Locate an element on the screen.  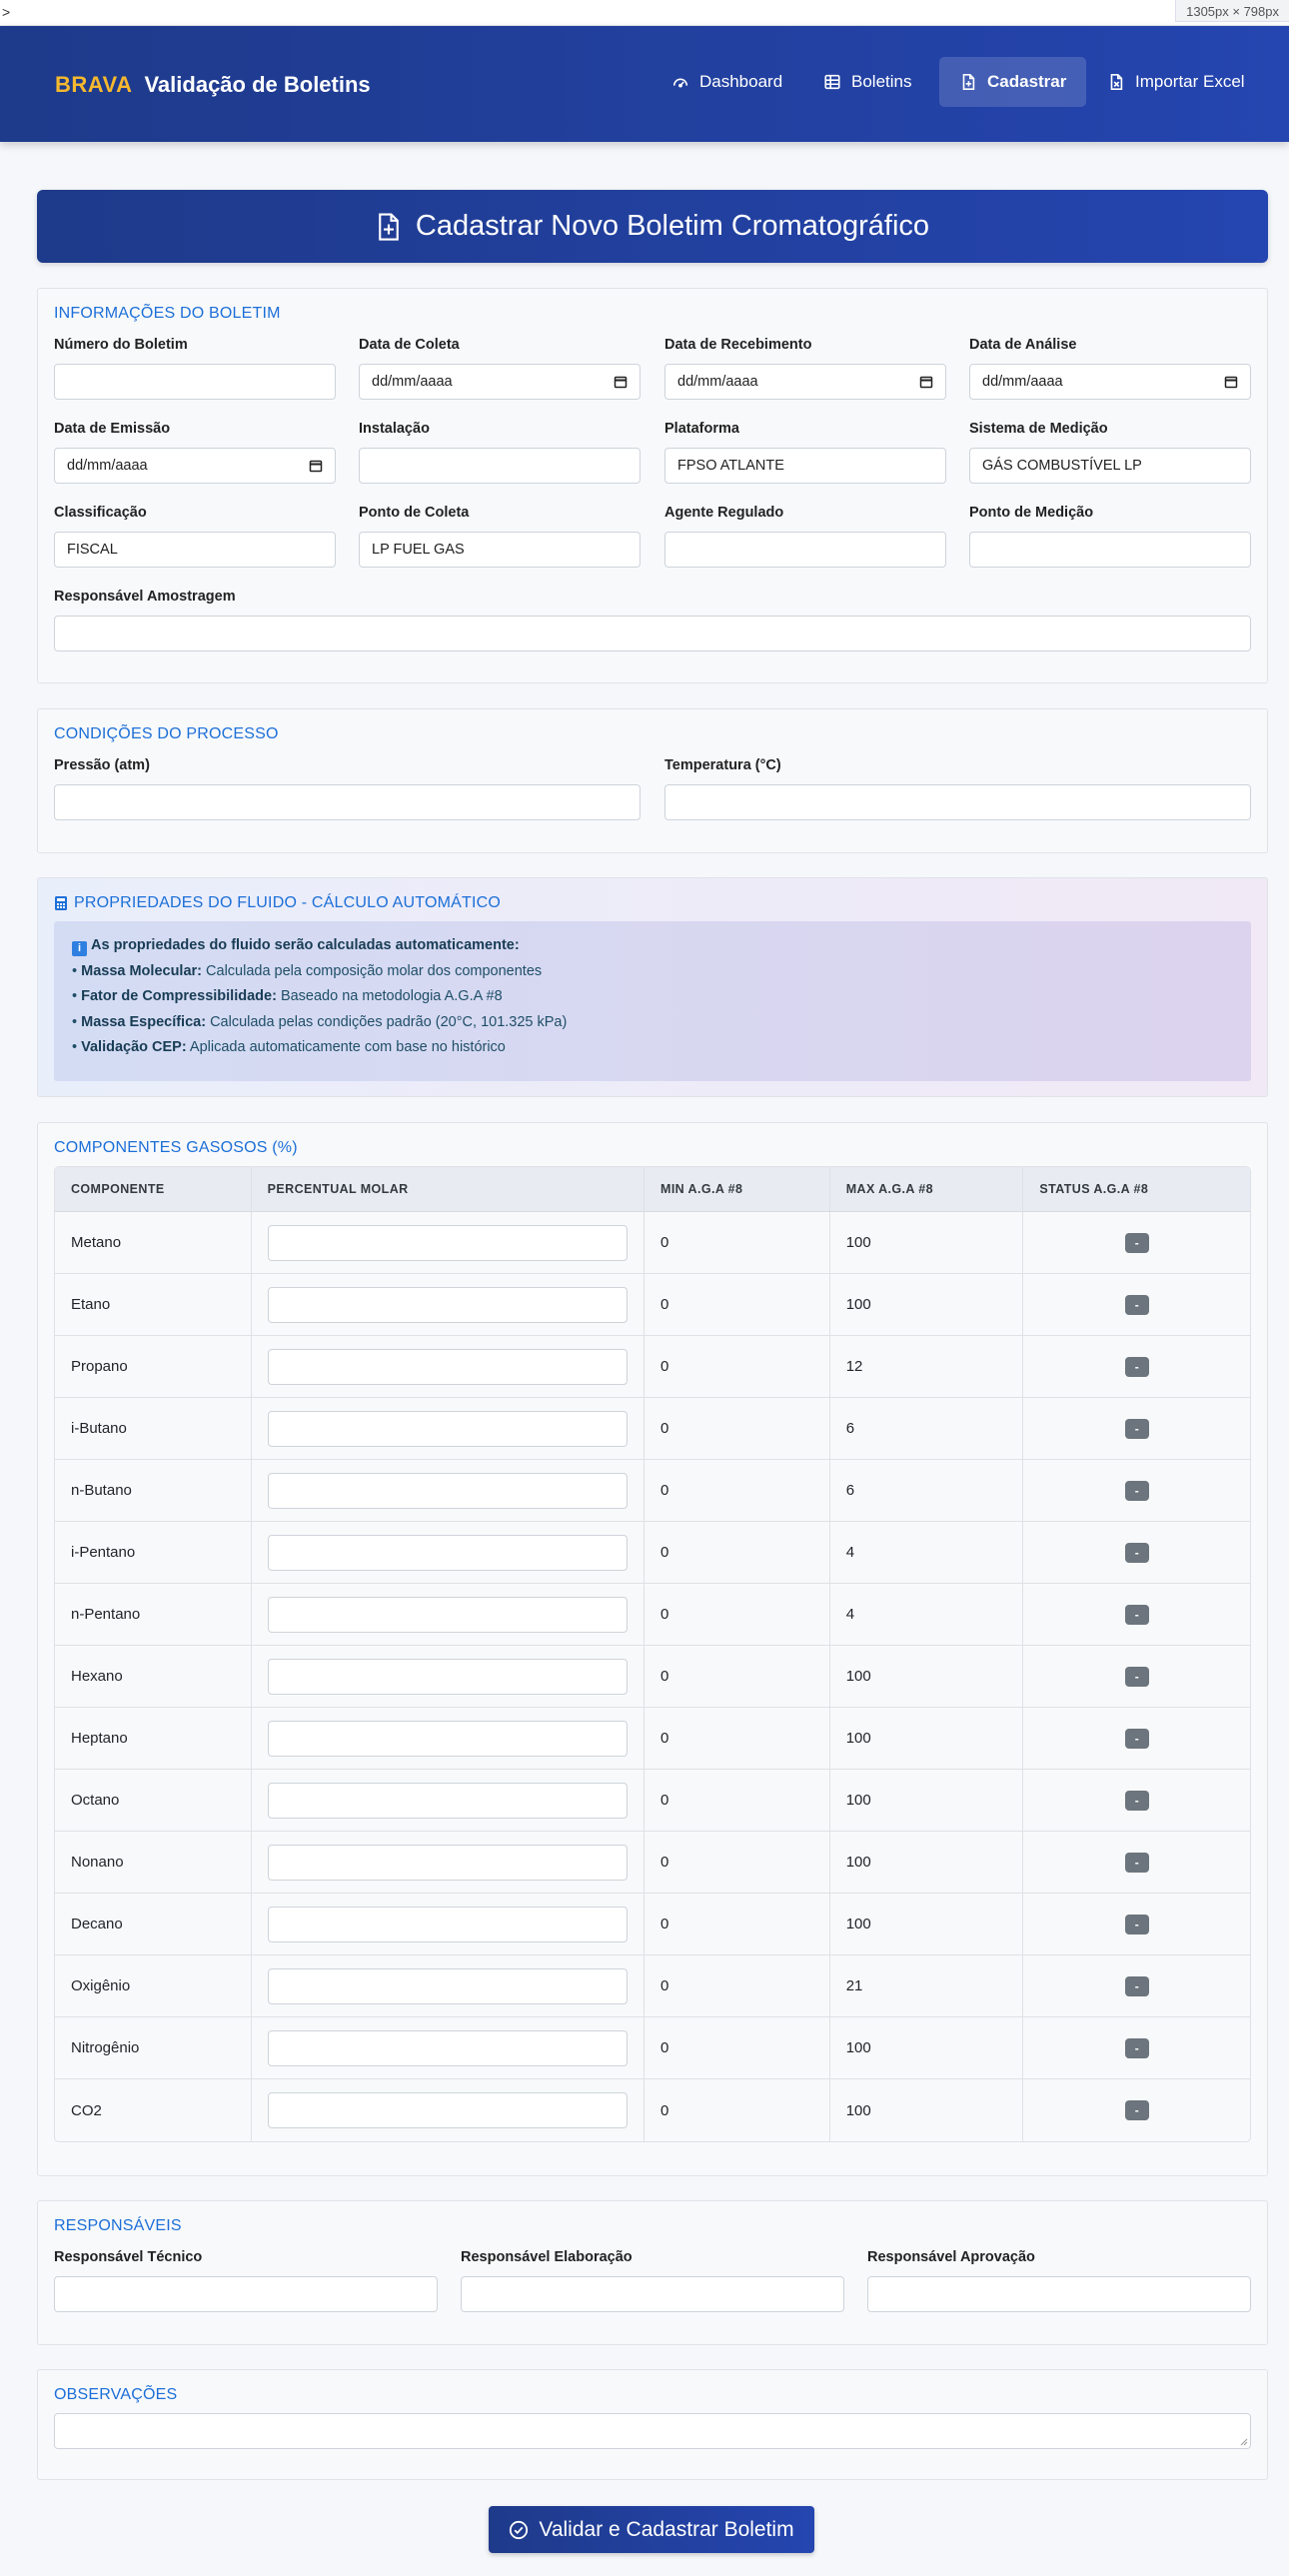
caret-text: > is located at coordinates (6, 12).